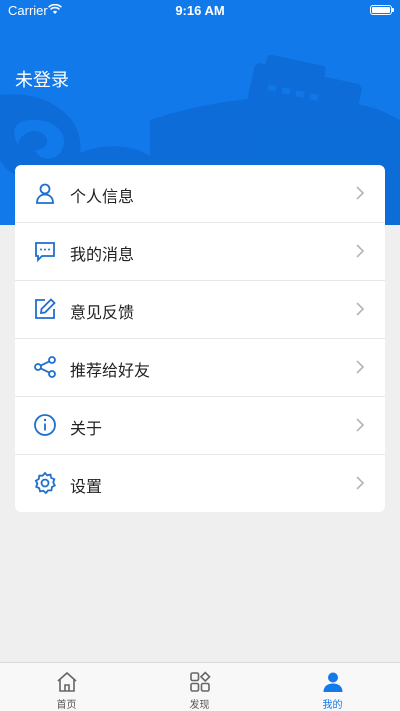 The image size is (400, 711). What do you see at coordinates (200, 310) in the screenshot?
I see `menu-item-feedback: 意见反馈` at bounding box center [200, 310].